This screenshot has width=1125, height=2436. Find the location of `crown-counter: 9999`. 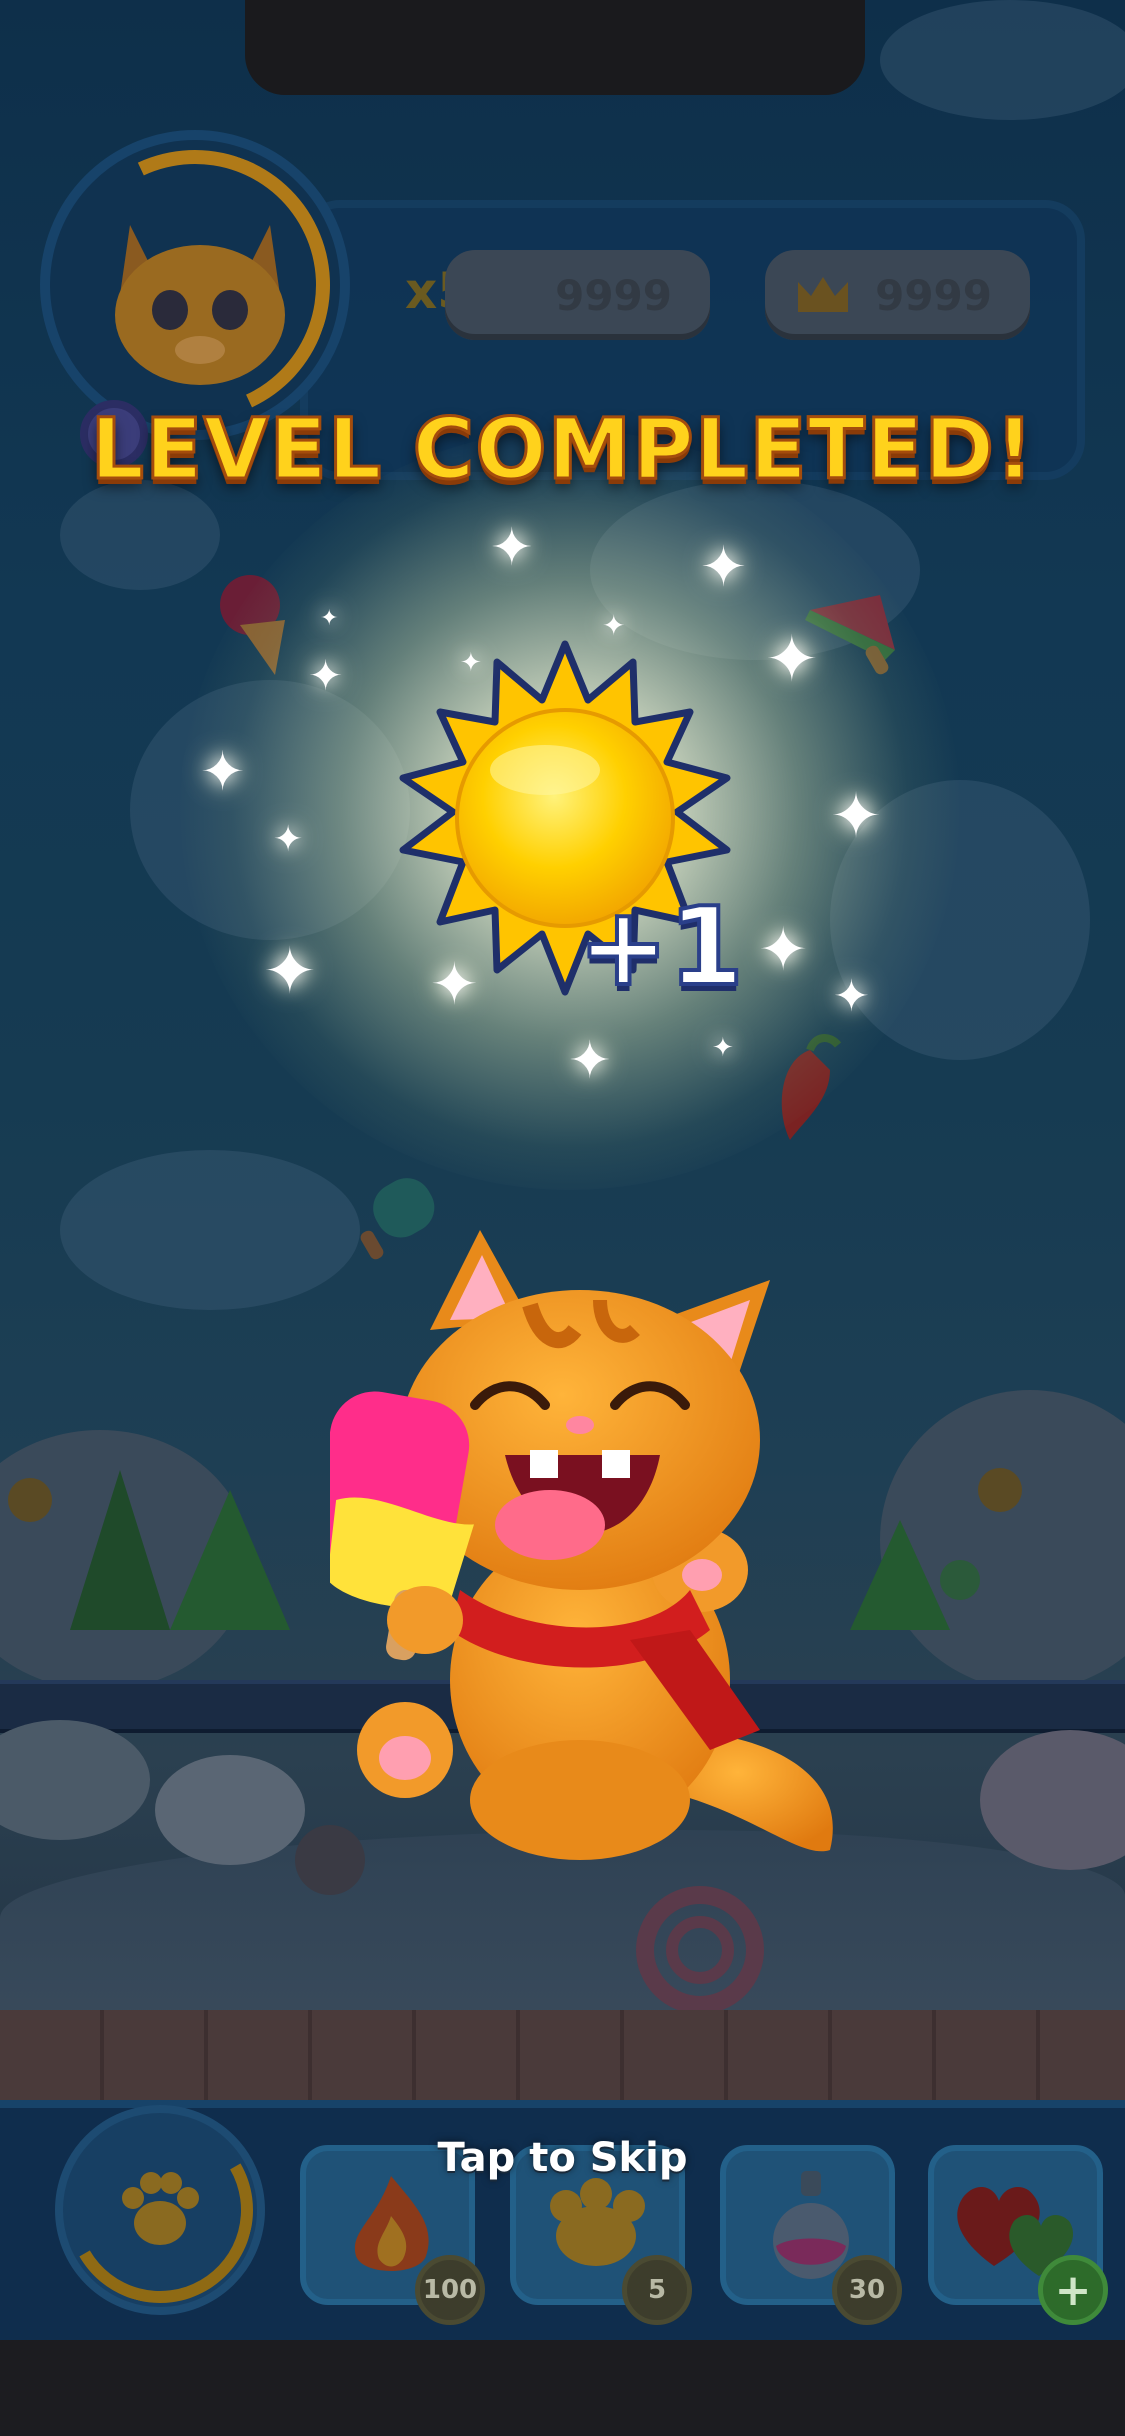

crown-counter: 9999 is located at coordinates (897, 295).